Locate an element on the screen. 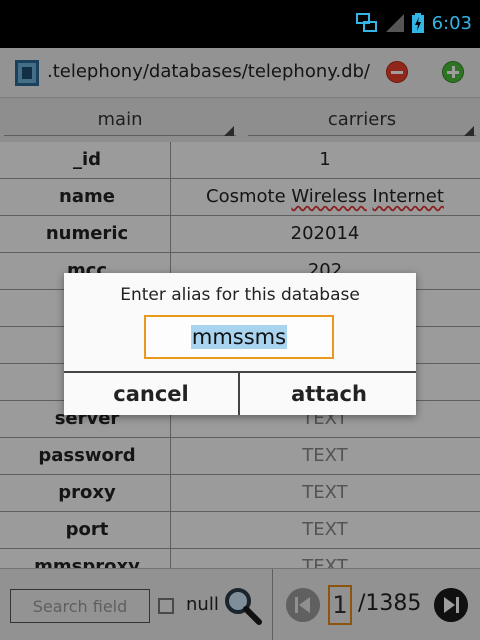 The height and width of the screenshot is (640, 480). status-bar: 6:03 is located at coordinates (240, 24).